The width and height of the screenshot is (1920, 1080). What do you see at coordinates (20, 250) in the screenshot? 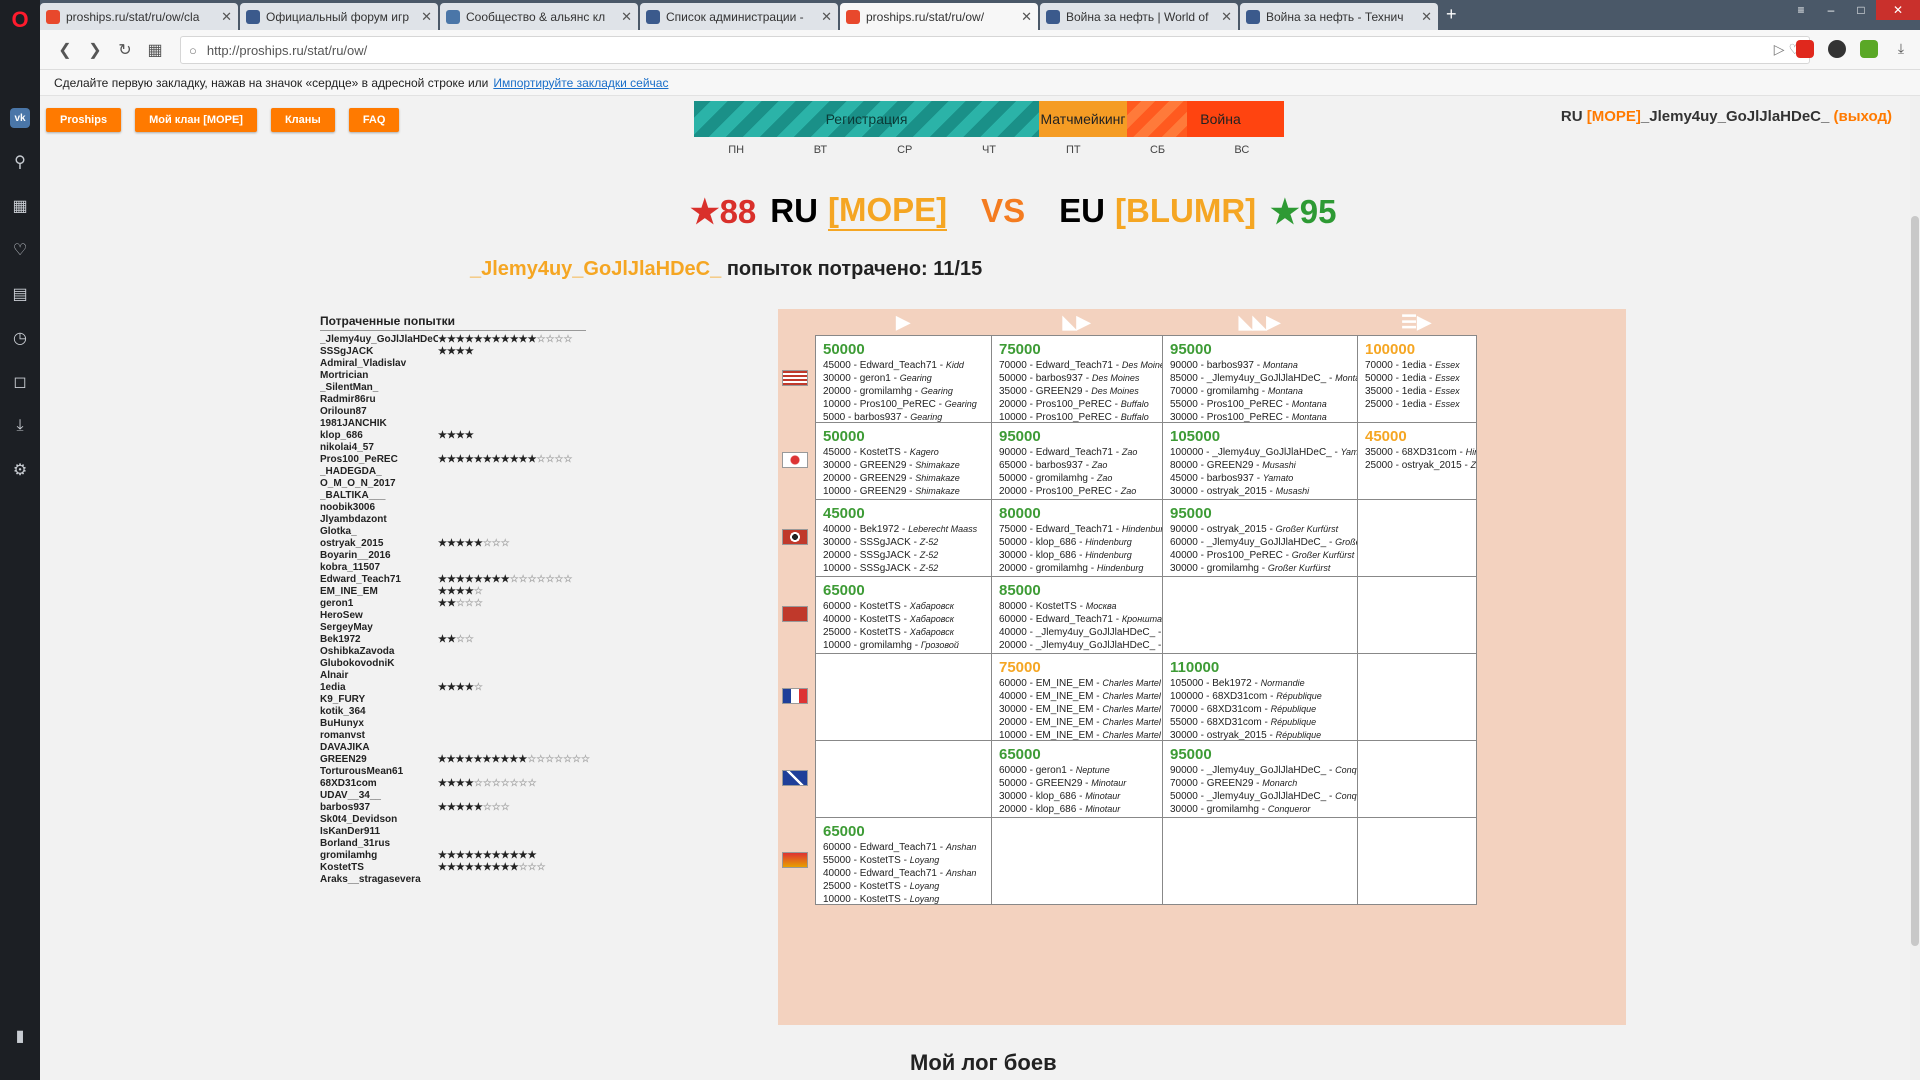
I see `heart-icon: ♡` at bounding box center [20, 250].